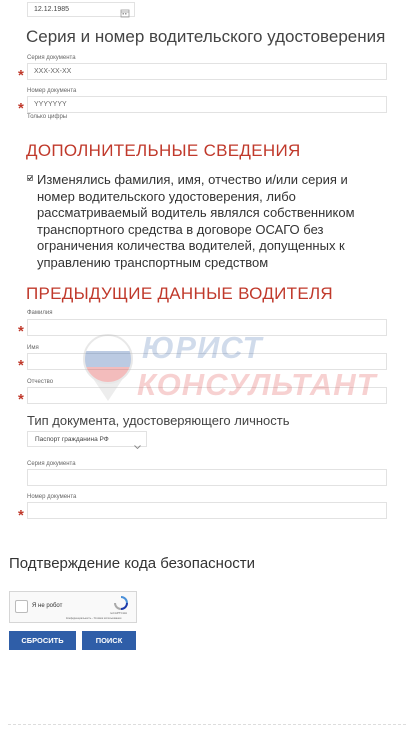 Image resolution: width=414 pixels, height=736 pixels. I want to click on doc-type-select: Паспорт гражданина РФ, so click(87, 440).